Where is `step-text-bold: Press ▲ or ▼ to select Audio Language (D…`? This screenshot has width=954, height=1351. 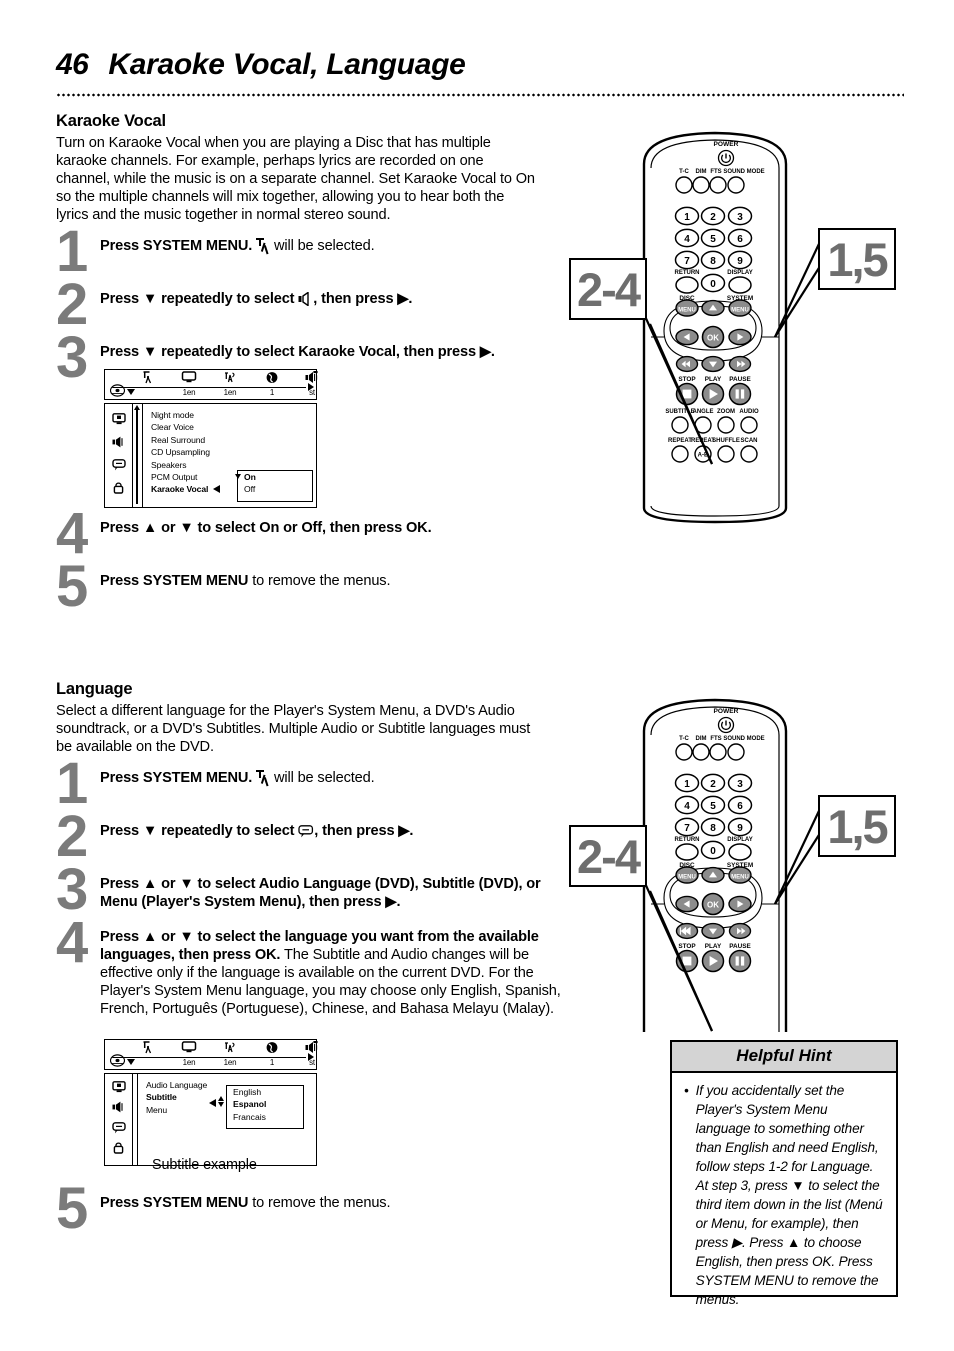
step-text-bold: Press ▲ or ▼ to select Audio Language (D… is located at coordinates (320, 893).